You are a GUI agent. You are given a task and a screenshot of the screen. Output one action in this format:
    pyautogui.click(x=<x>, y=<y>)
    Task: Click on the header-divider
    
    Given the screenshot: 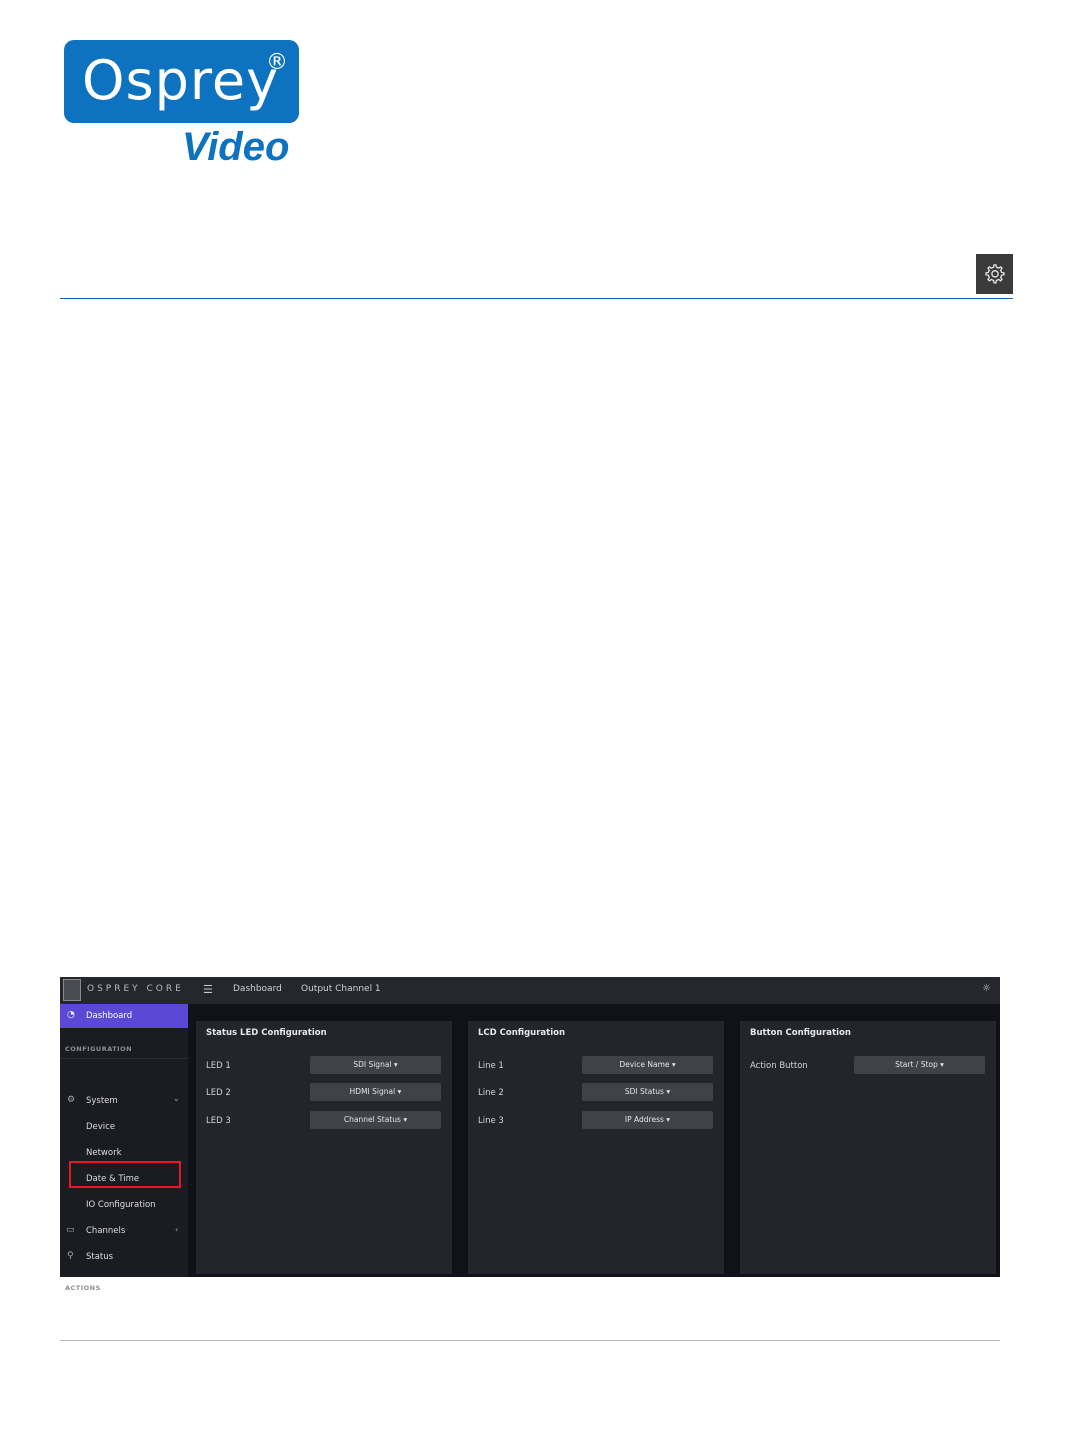 What is the action you would take?
    pyautogui.click(x=536, y=298)
    